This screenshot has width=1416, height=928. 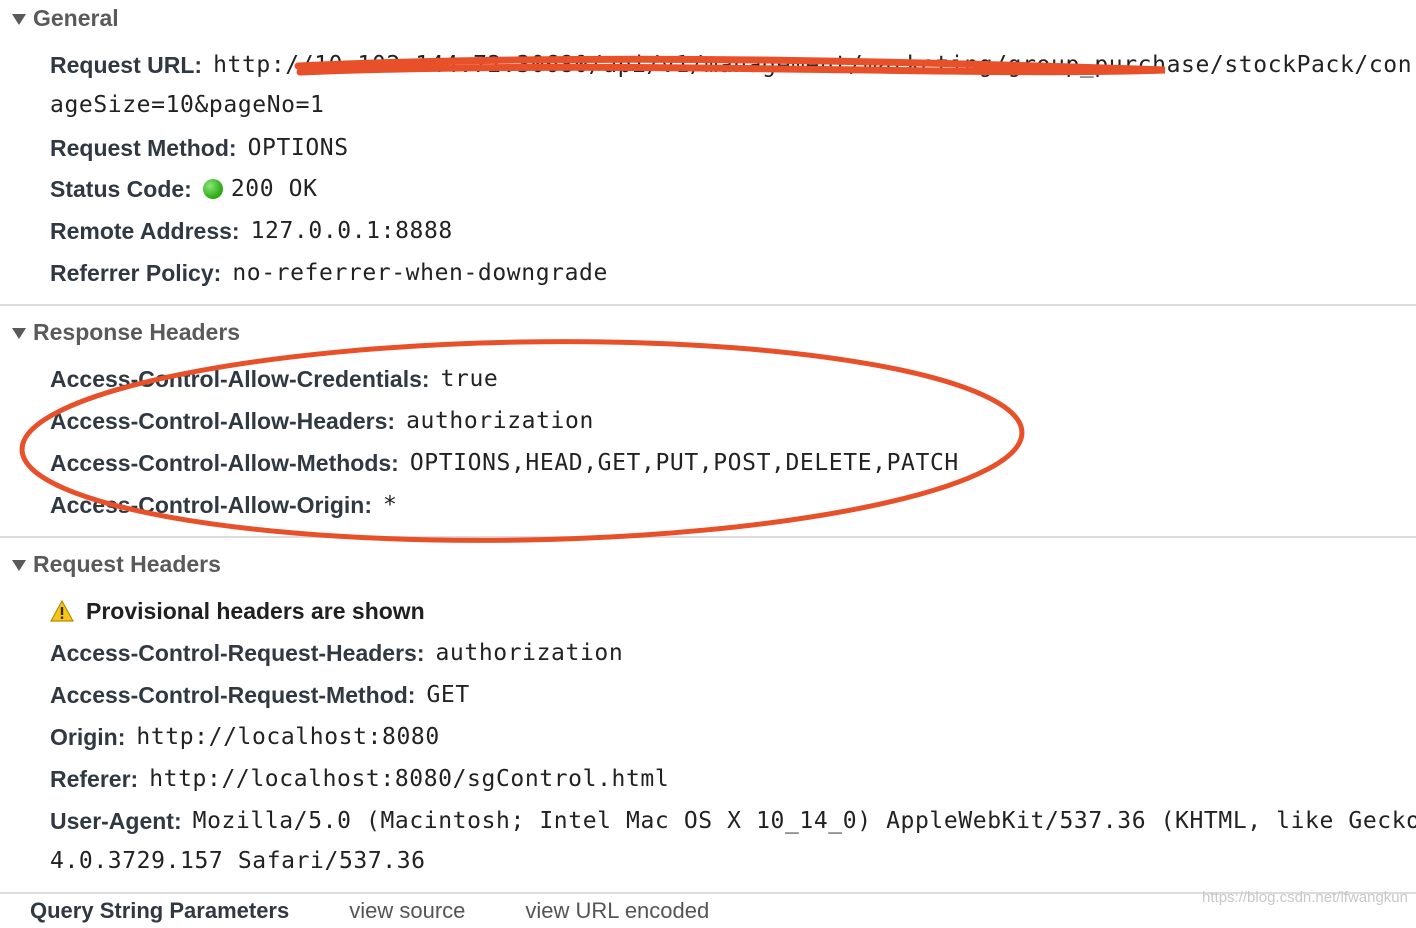 I want to click on request-url-continuation: ageSize=10&pageNo=1, so click(x=187, y=105).